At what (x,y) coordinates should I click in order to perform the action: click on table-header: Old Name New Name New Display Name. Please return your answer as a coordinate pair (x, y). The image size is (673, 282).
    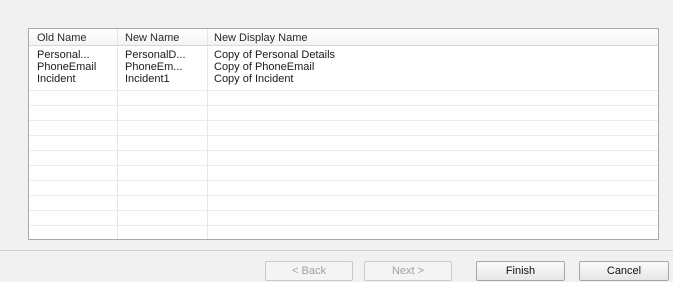
    Looking at the image, I should click on (343, 37).